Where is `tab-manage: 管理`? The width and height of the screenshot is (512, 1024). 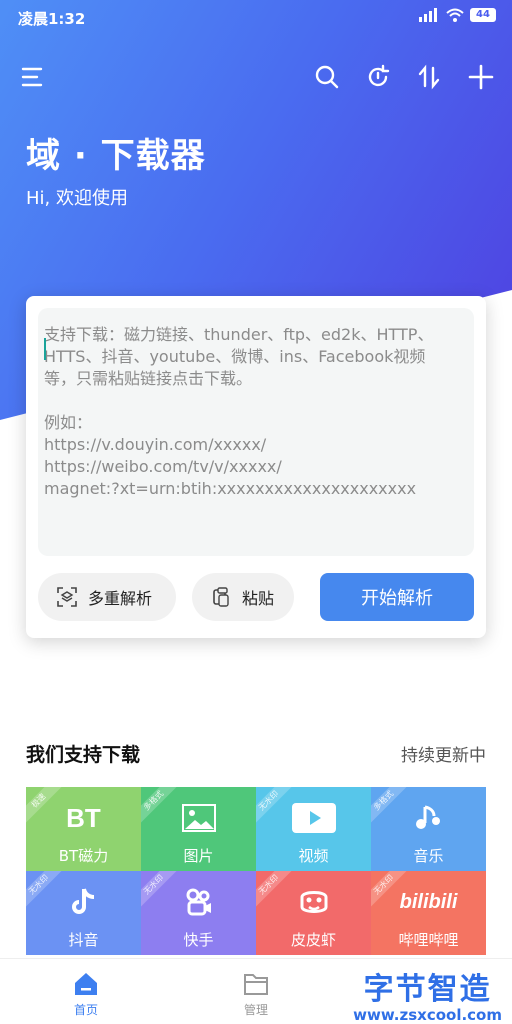
tab-manage: 管理 is located at coordinates (256, 993).